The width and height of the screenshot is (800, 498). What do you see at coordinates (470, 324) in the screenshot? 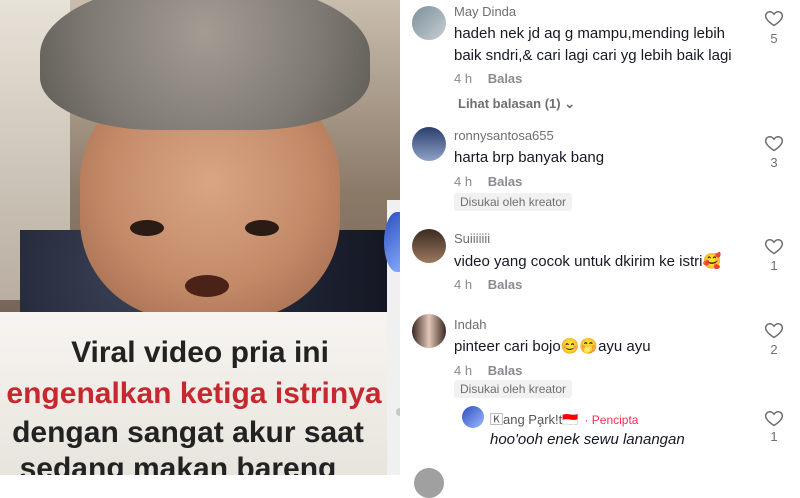
I see `comment-username: Indah` at bounding box center [470, 324].